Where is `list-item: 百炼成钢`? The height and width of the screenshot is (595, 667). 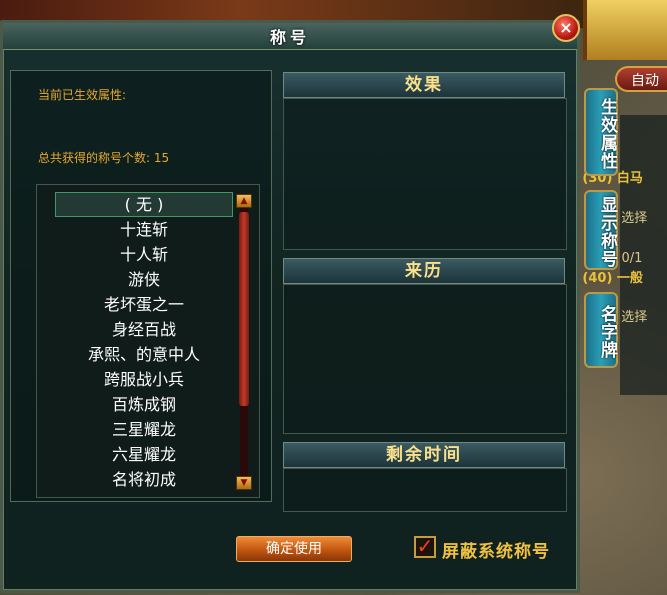 list-item: 百炼成钢 is located at coordinates (144, 404).